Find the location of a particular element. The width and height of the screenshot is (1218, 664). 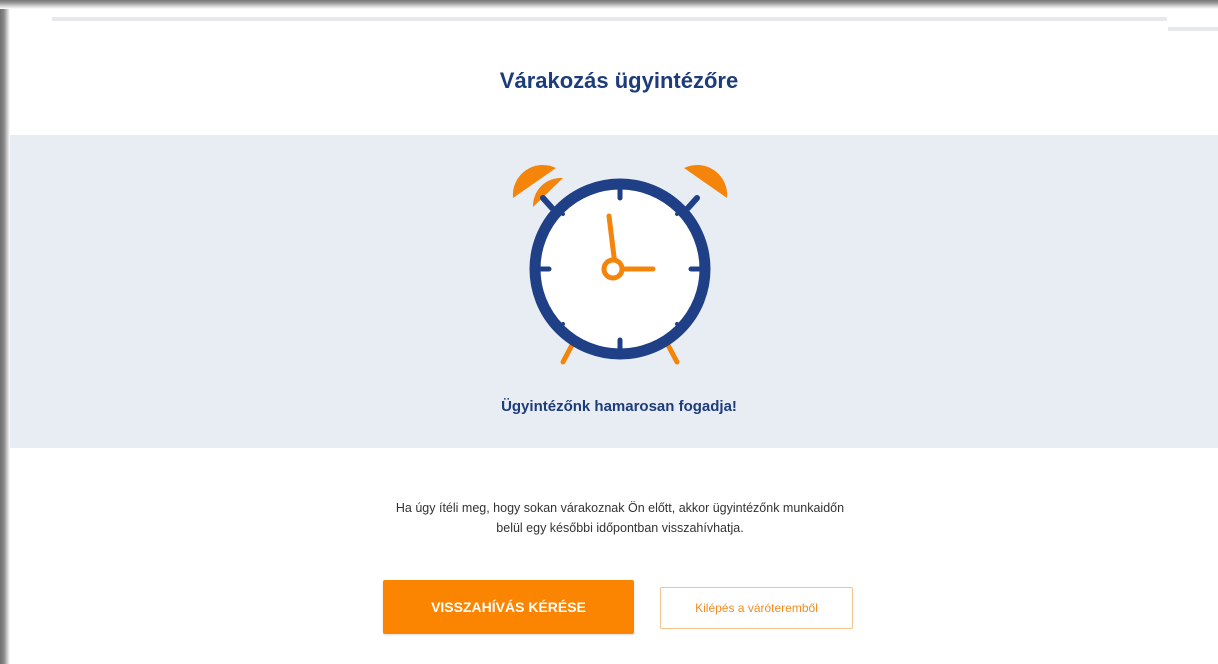

exit-waiting-room-button: Kilépés a váróteremből is located at coordinates (756, 608).